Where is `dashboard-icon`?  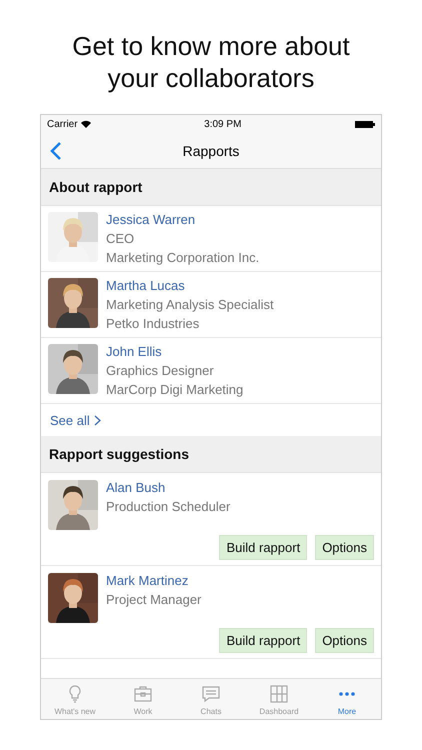
dashboard-icon is located at coordinates (279, 694).